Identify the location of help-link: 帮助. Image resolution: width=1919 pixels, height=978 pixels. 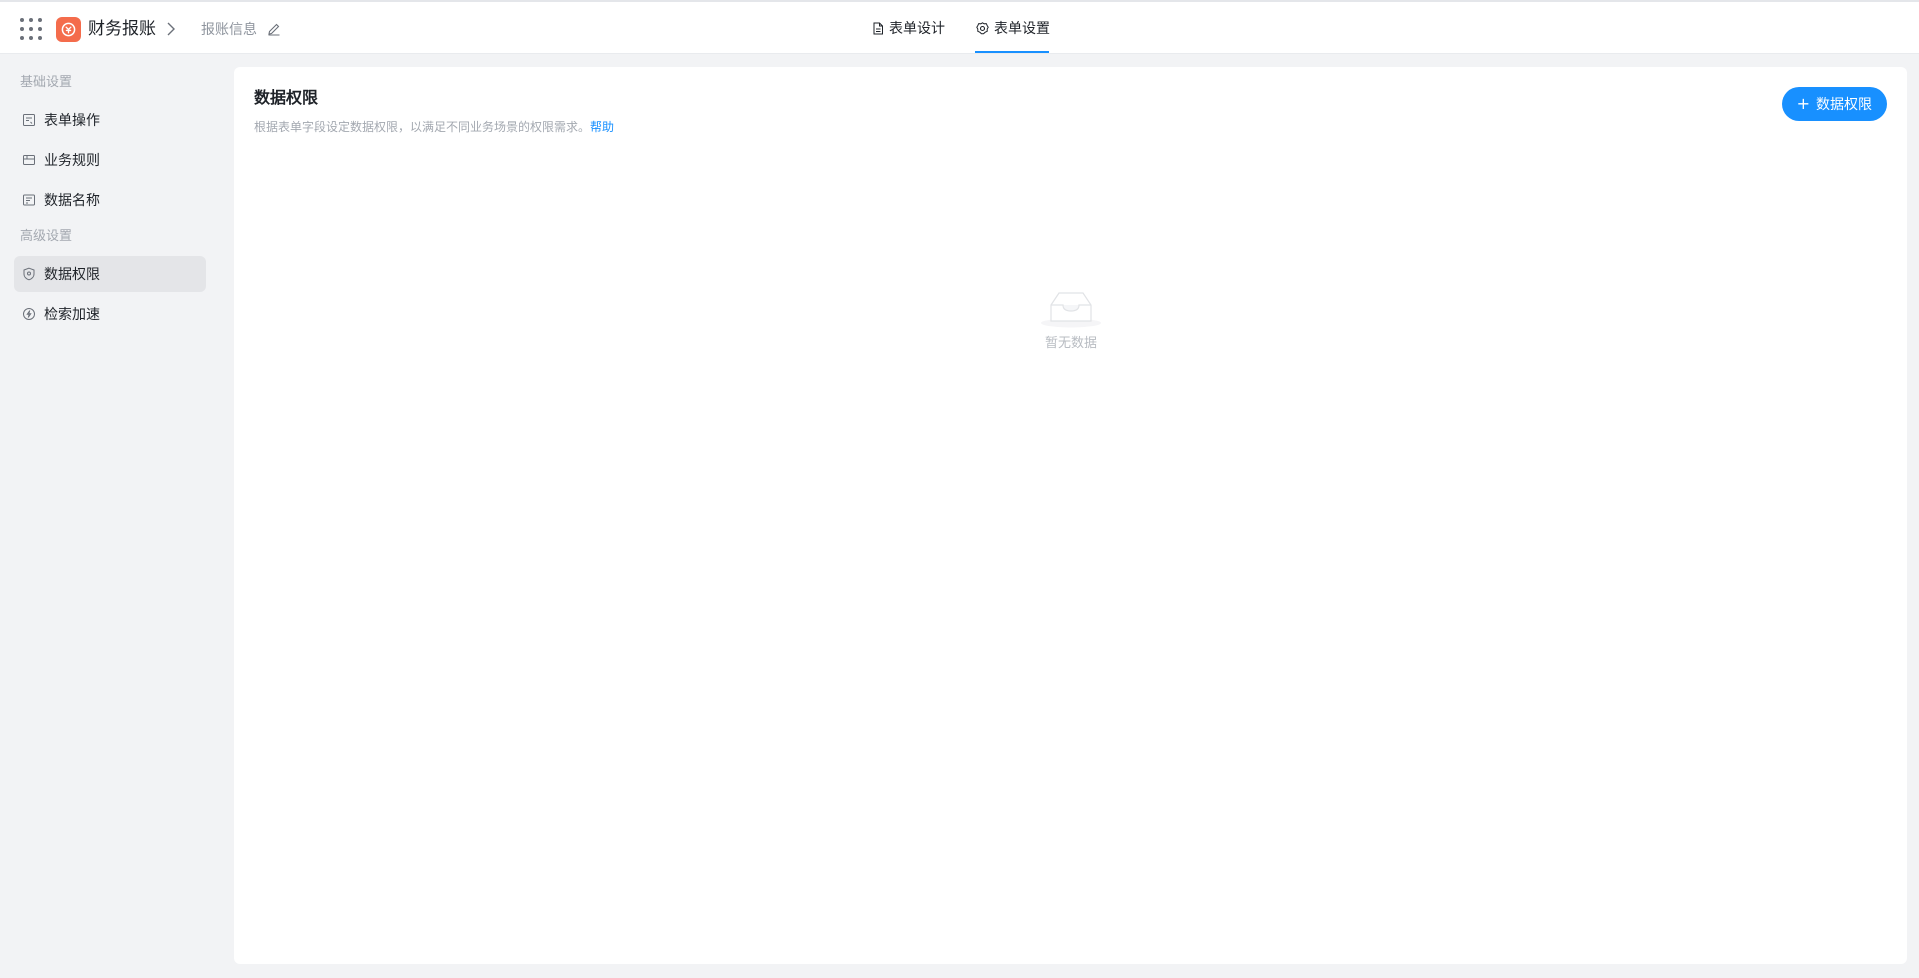
(602, 127).